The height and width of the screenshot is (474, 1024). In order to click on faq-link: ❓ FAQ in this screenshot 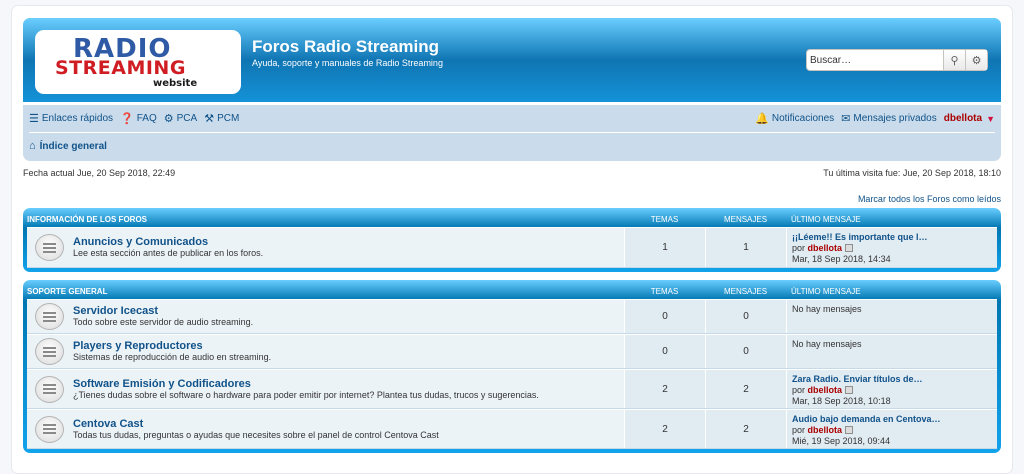, I will do `click(138, 118)`.